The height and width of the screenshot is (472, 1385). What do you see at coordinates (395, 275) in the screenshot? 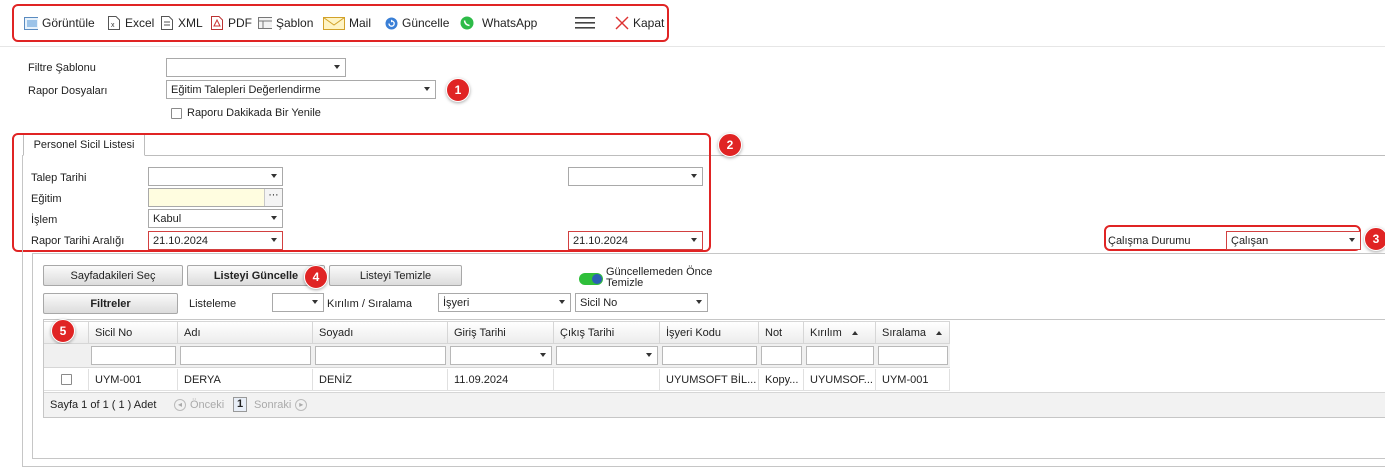
I see `clear-list-button: Listeyi Temizle` at bounding box center [395, 275].